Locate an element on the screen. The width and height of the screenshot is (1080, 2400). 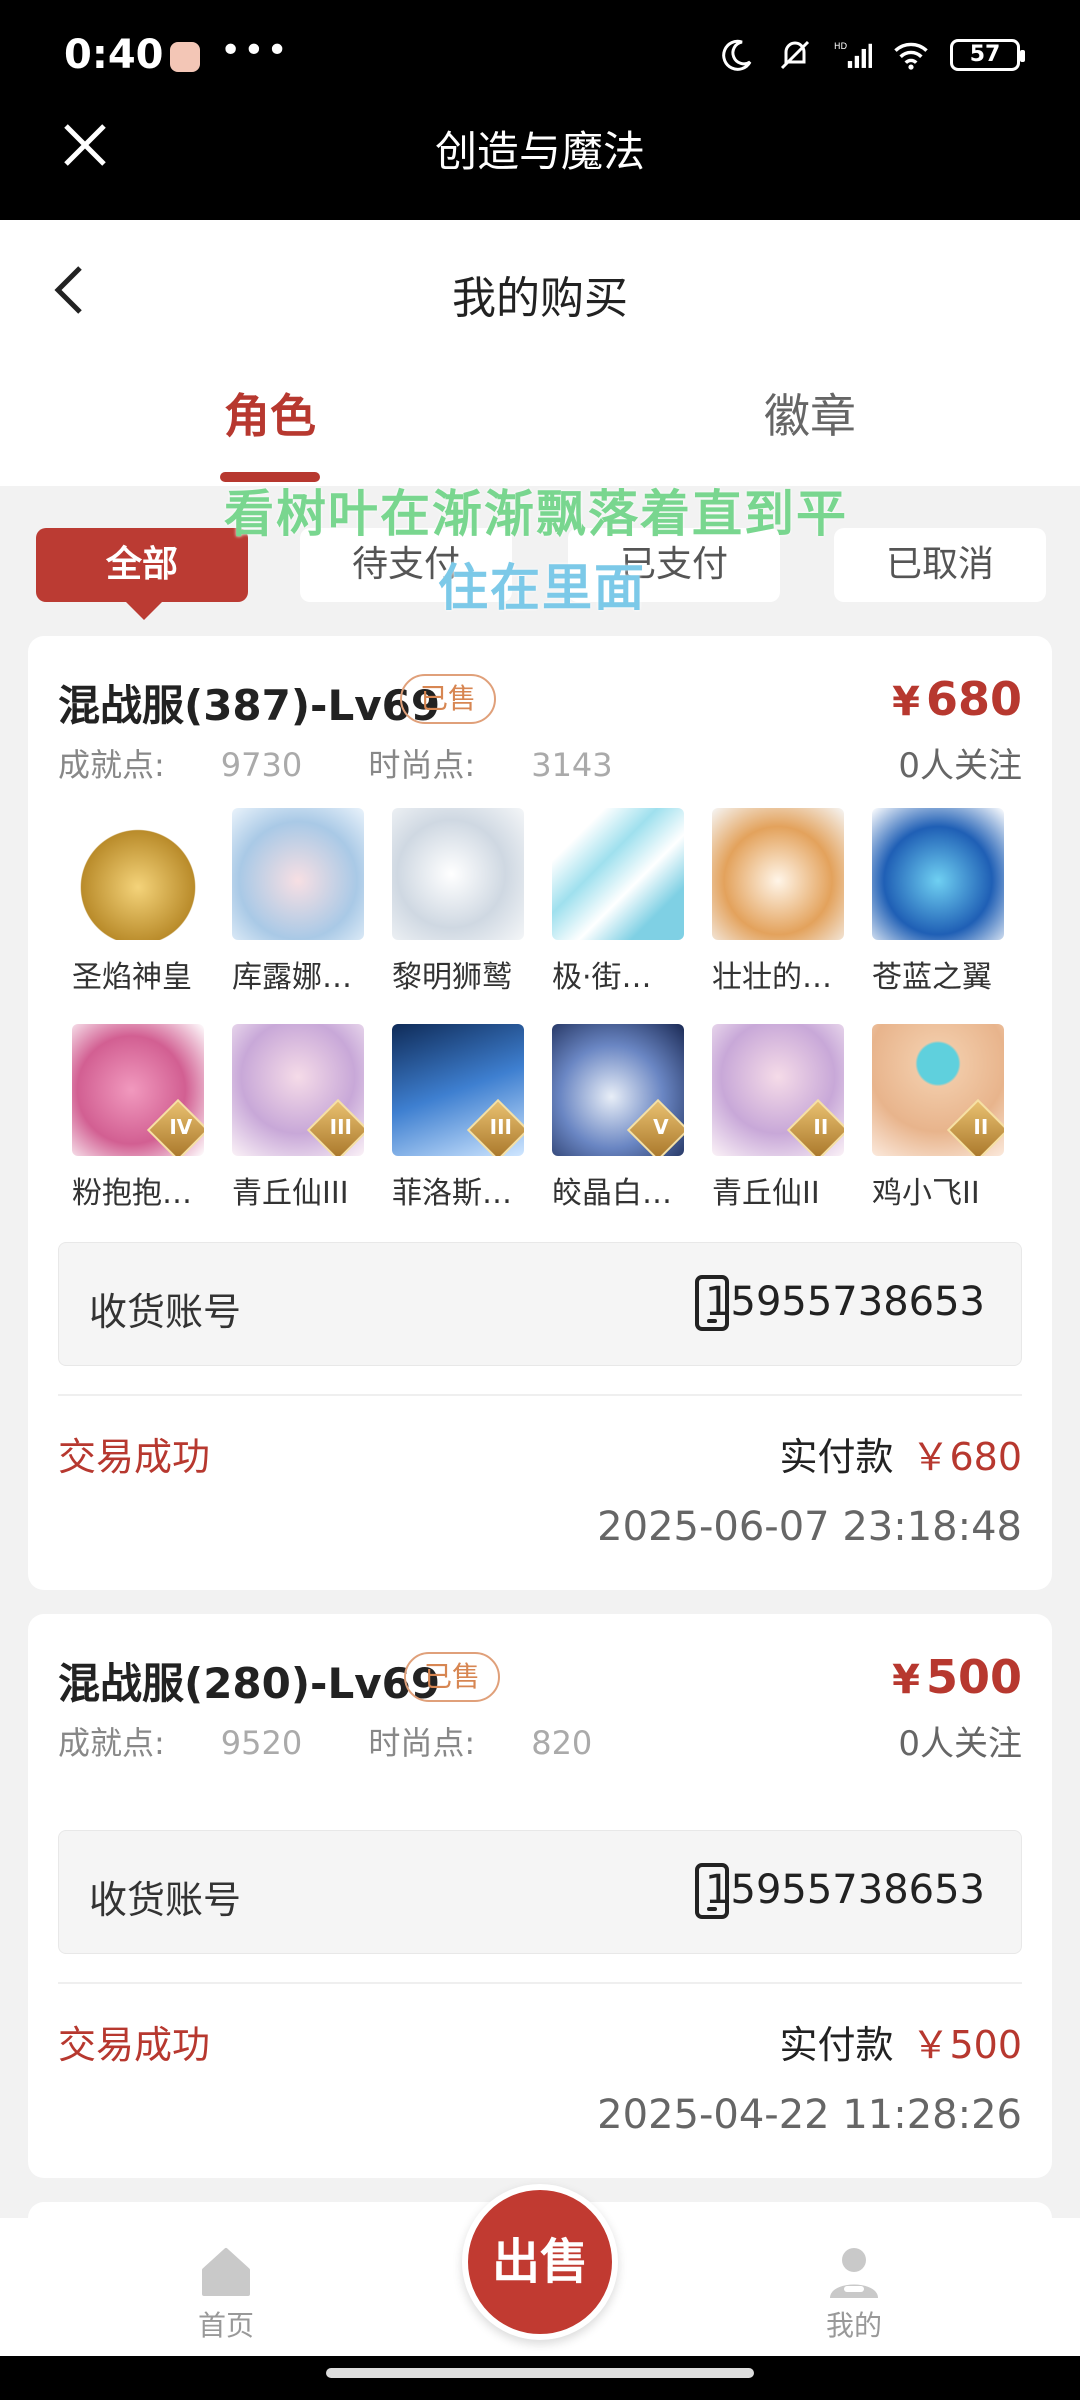
fashion-stat: 时尚点: 820 is located at coordinates (480, 1743).